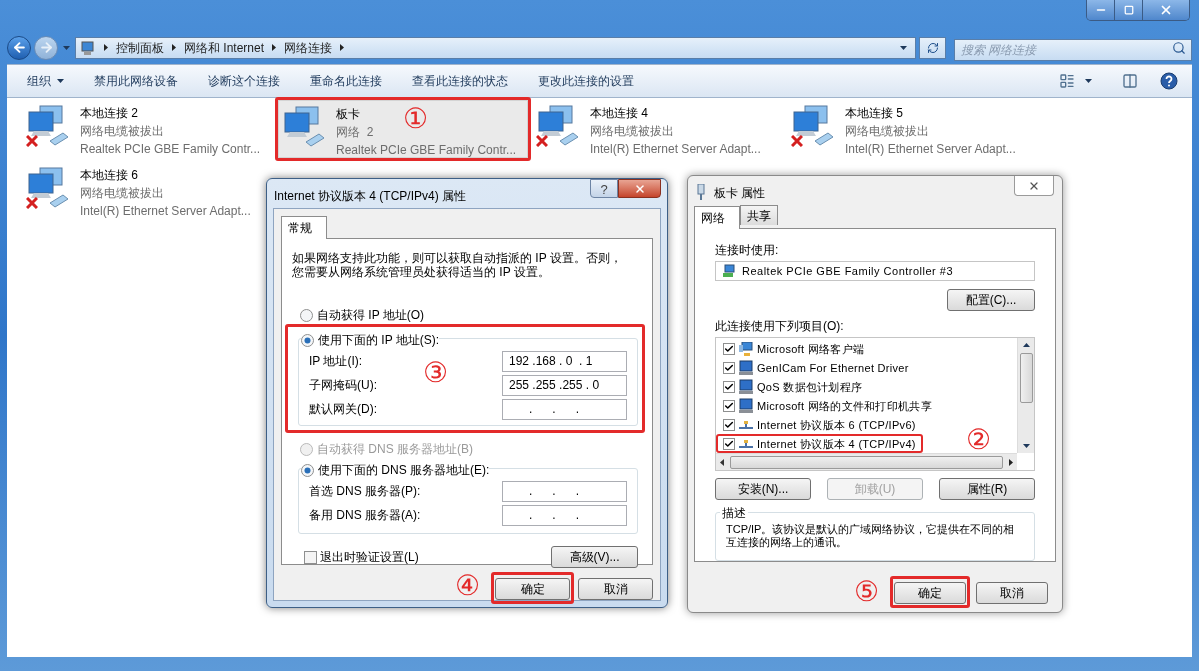 The image size is (1199, 671). I want to click on toolbar-button: 重命名此连接, so click(346, 81).